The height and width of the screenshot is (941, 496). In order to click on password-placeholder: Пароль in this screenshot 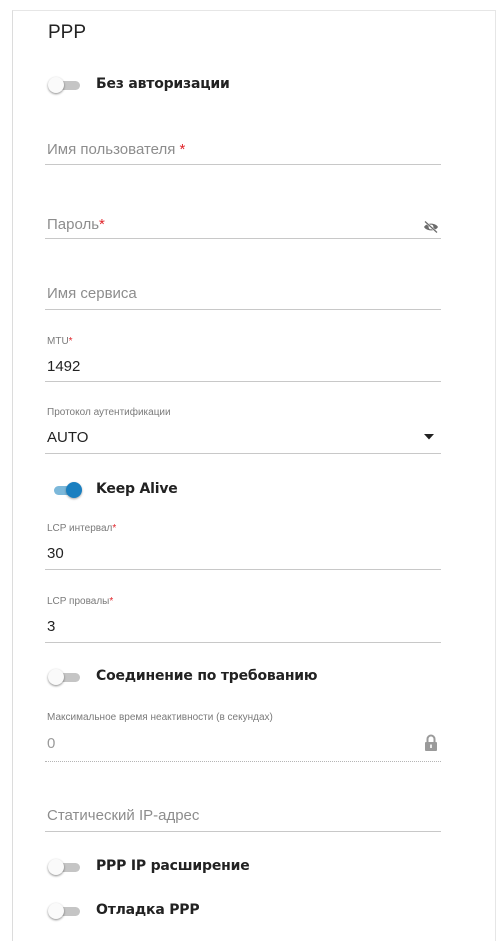, I will do `click(73, 224)`.